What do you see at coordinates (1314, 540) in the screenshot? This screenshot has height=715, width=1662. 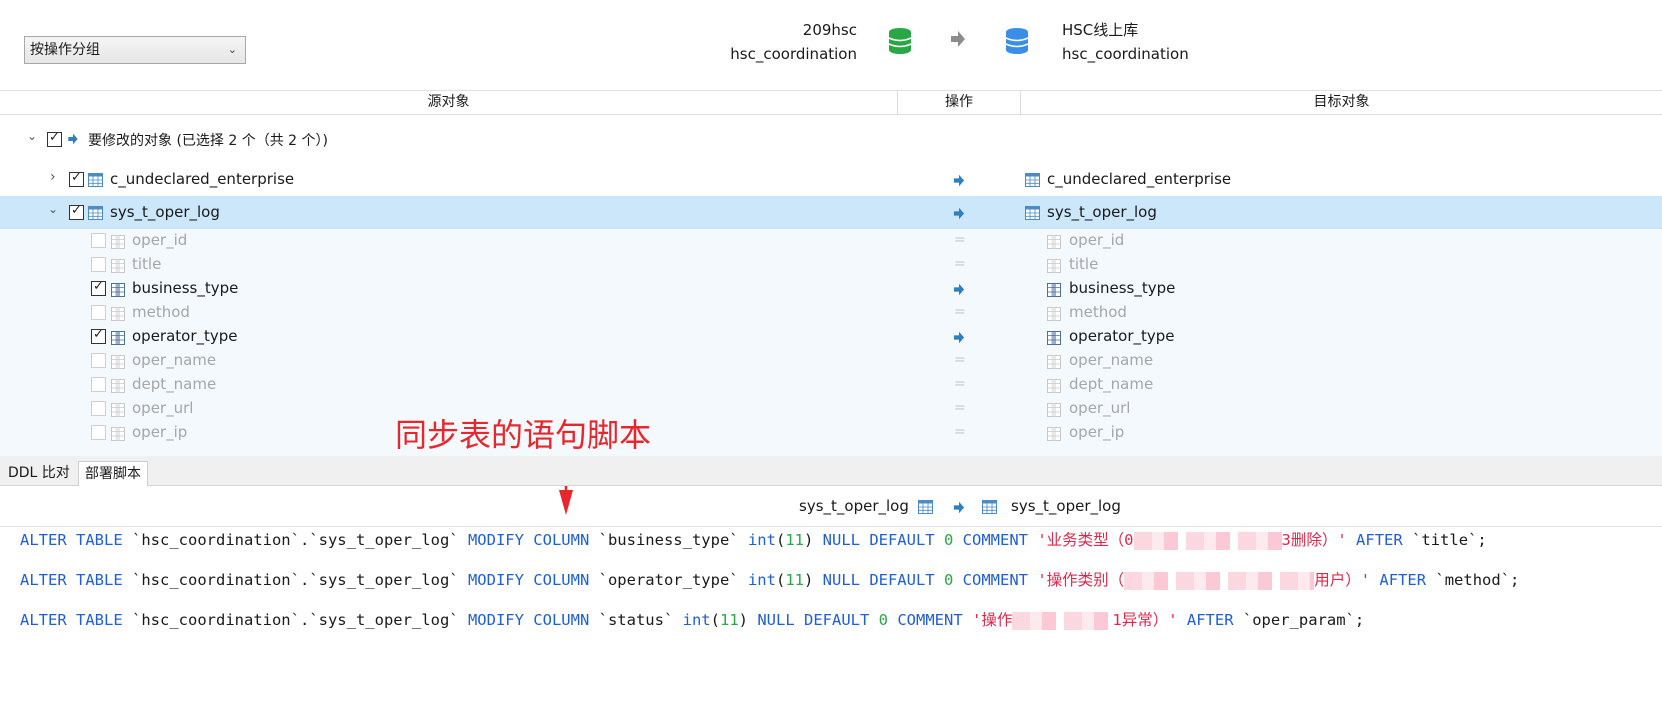 I see `sql-string: 3删除）'` at bounding box center [1314, 540].